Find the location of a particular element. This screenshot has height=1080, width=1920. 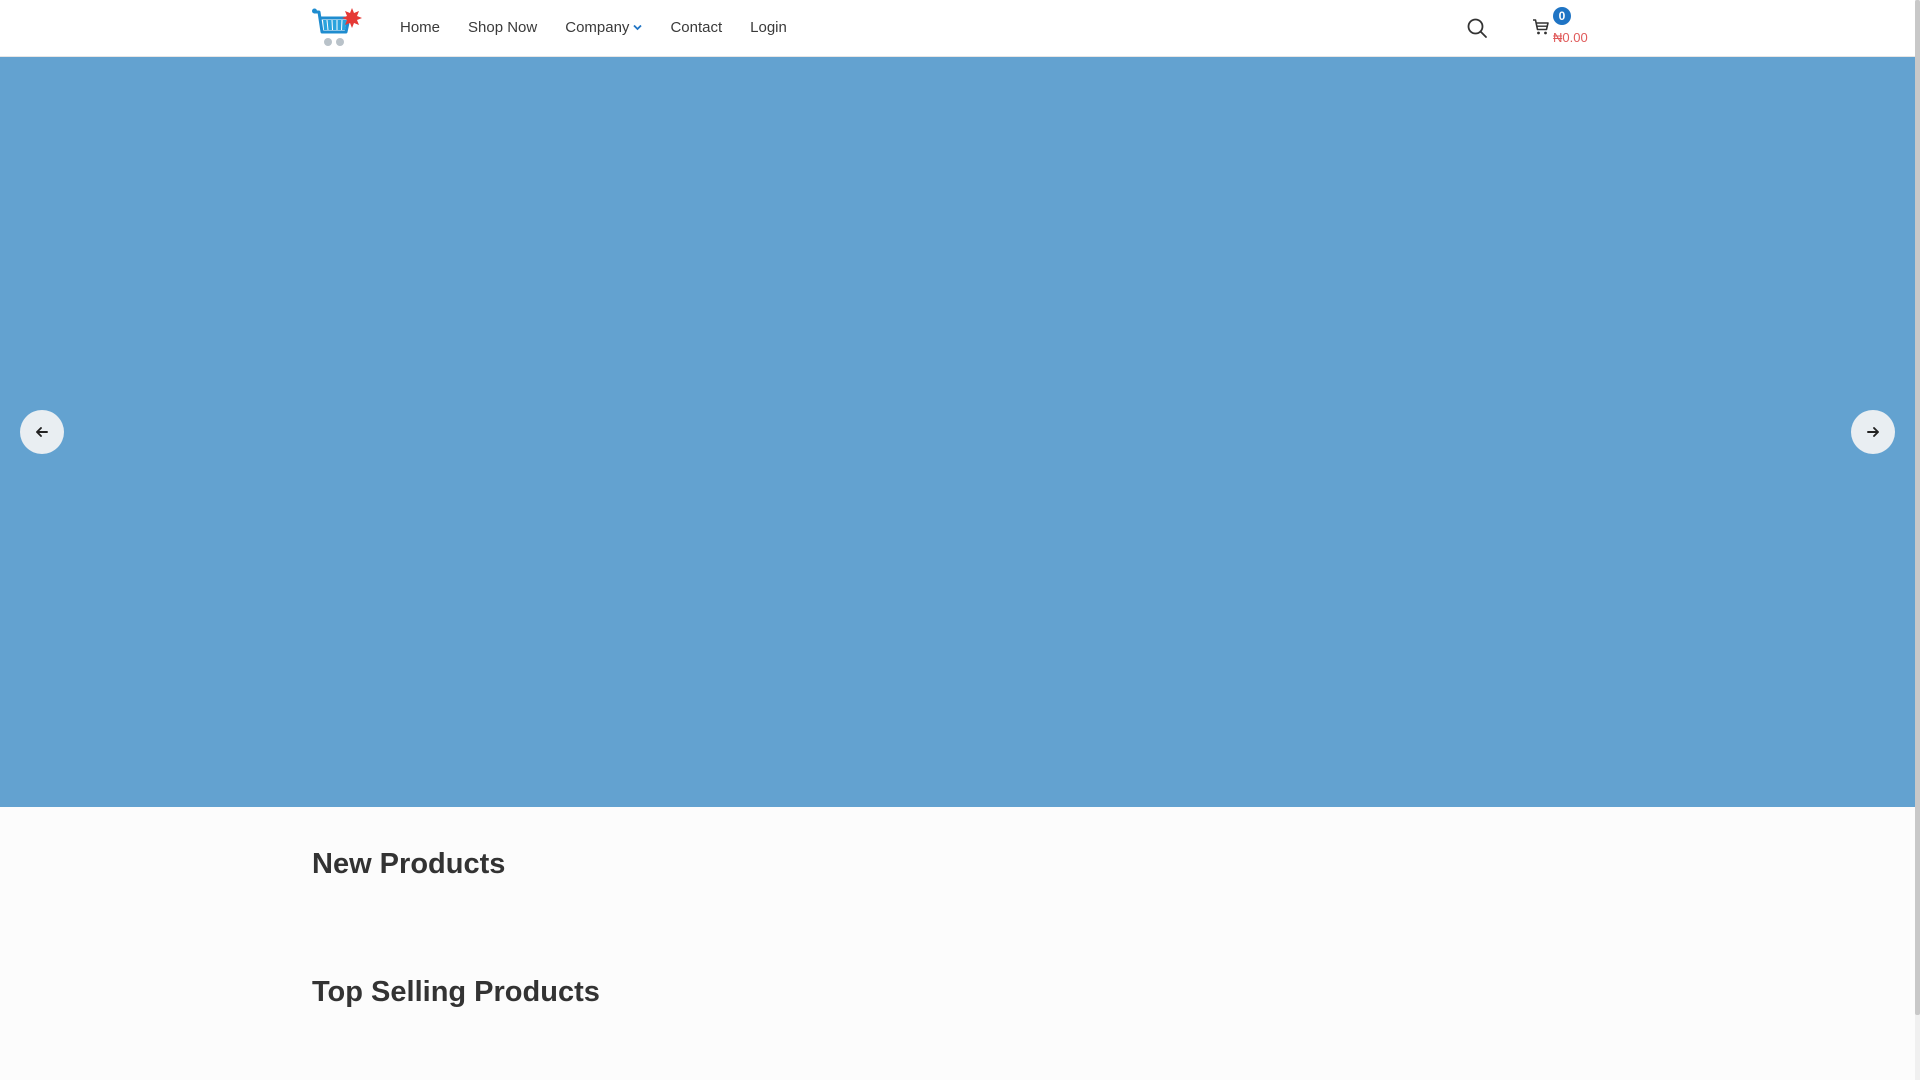

nav-shop-now-label: Shop Now is located at coordinates (503, 27).